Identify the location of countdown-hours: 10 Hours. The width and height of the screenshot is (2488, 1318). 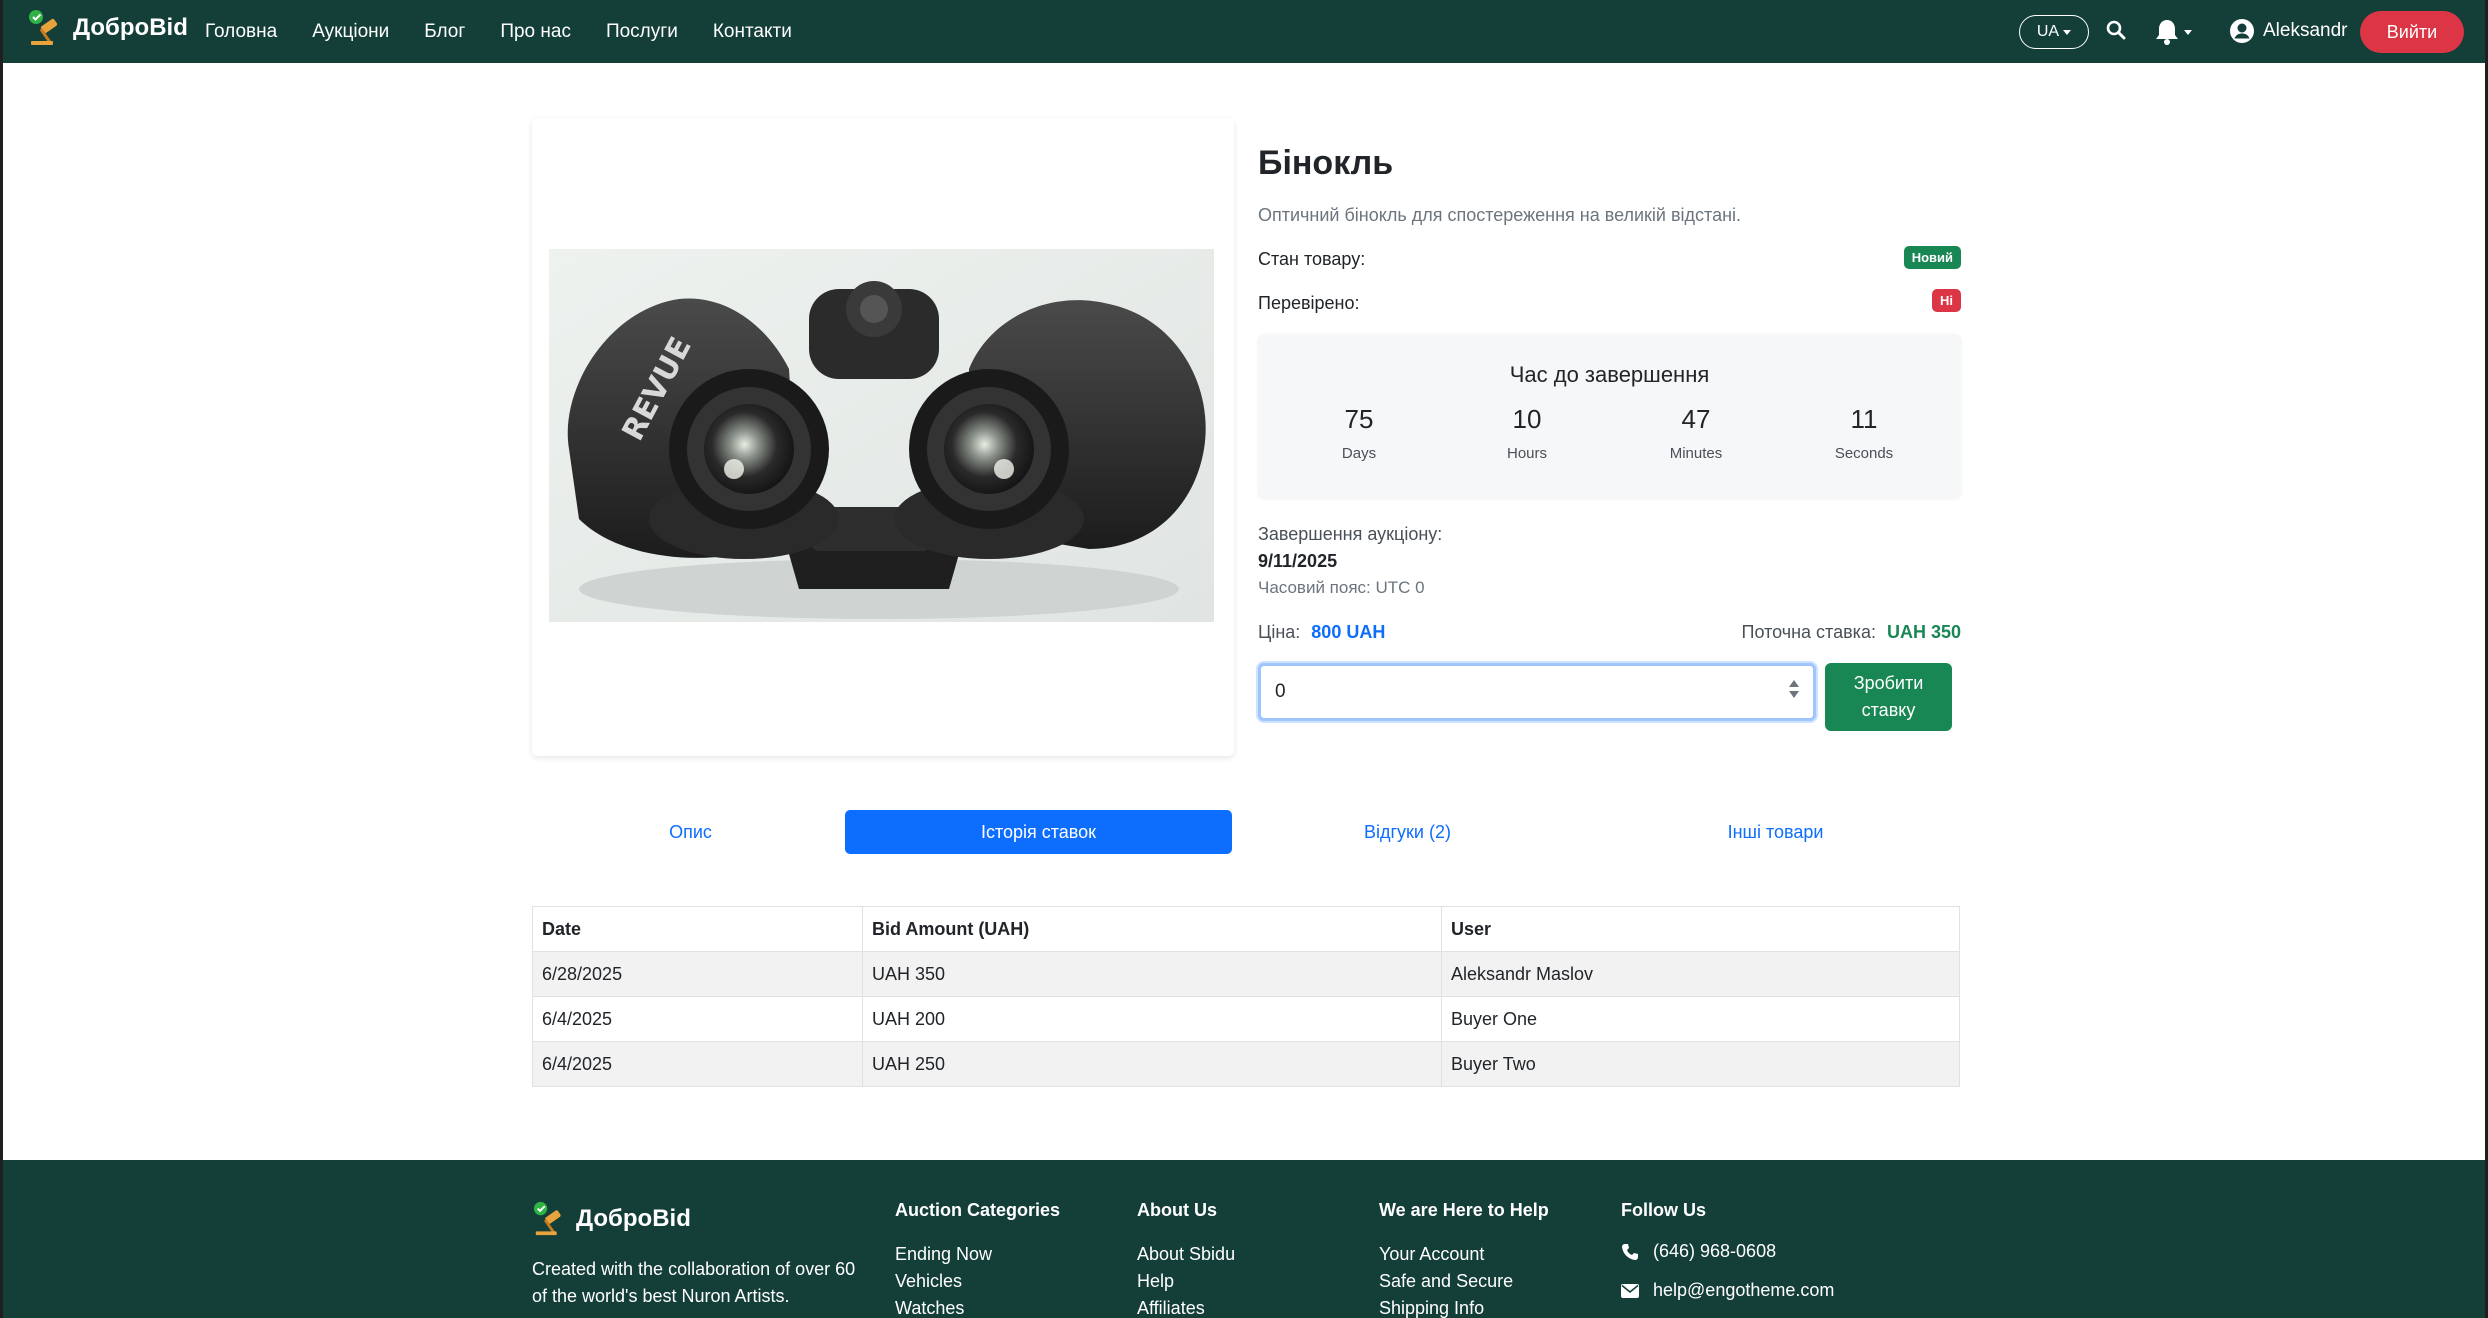
(1527, 433).